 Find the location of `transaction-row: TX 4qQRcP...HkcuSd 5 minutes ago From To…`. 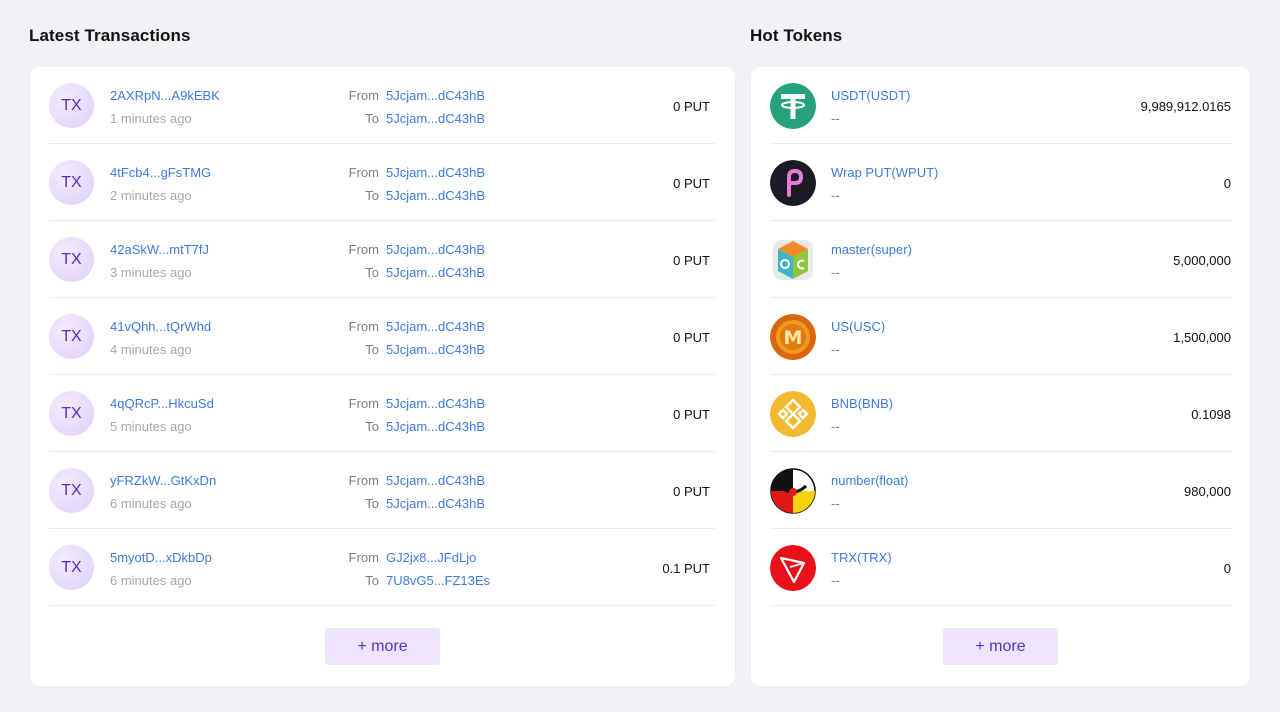

transaction-row: TX 4qQRcP...HkcuSd 5 minutes ago From To… is located at coordinates (382, 413).